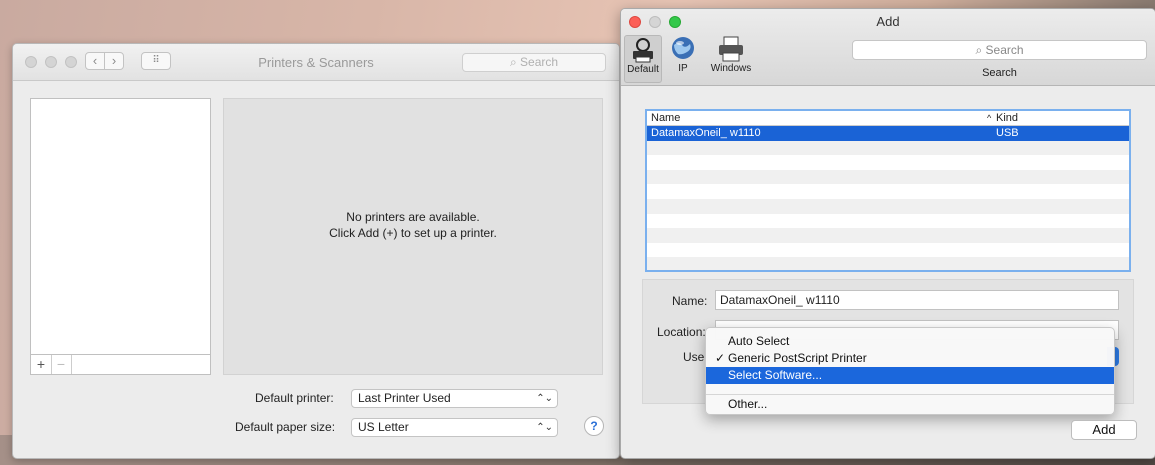 The image size is (1155, 465). I want to click on toolbar-ip-label: IP, so click(683, 68).